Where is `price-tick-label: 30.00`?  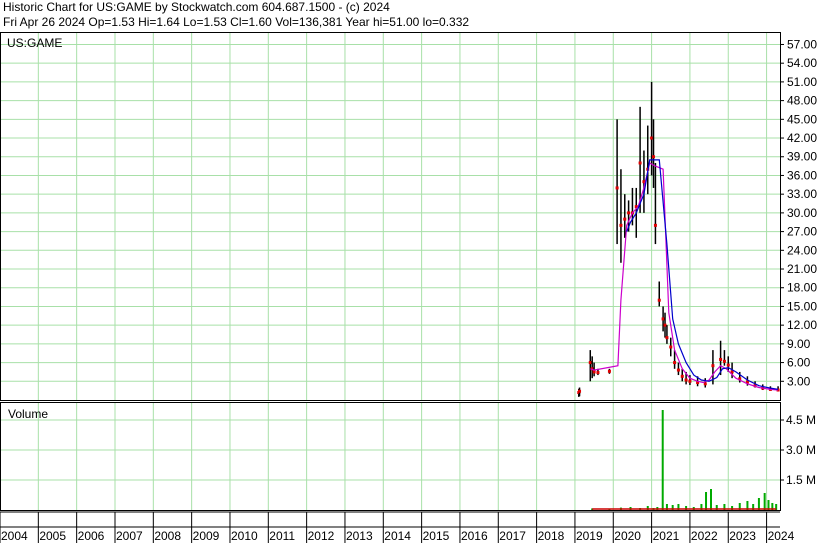
price-tick-label: 30.00 is located at coordinates (802, 213).